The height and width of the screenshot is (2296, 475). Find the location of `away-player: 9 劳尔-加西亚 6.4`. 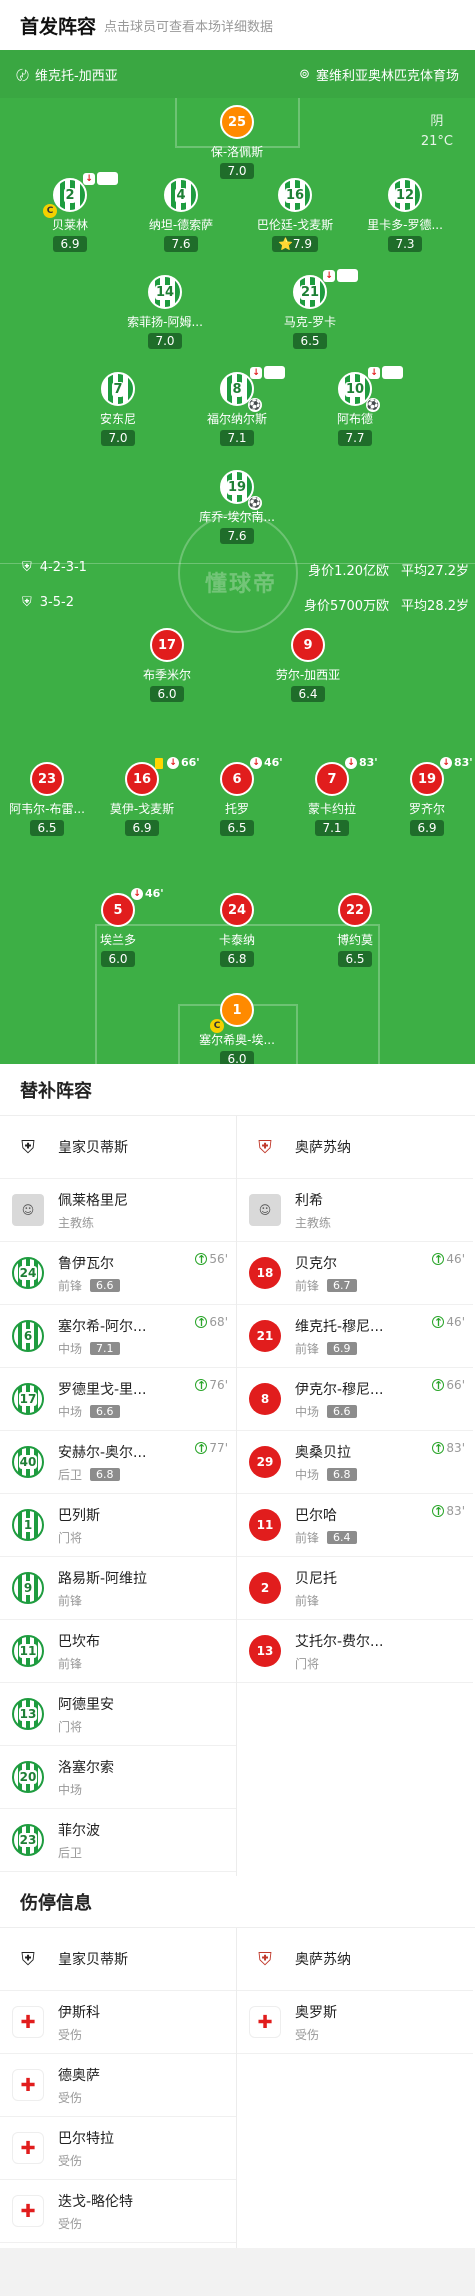

away-player: 9 劳尔-加西亚 6.4 is located at coordinates (308, 665).